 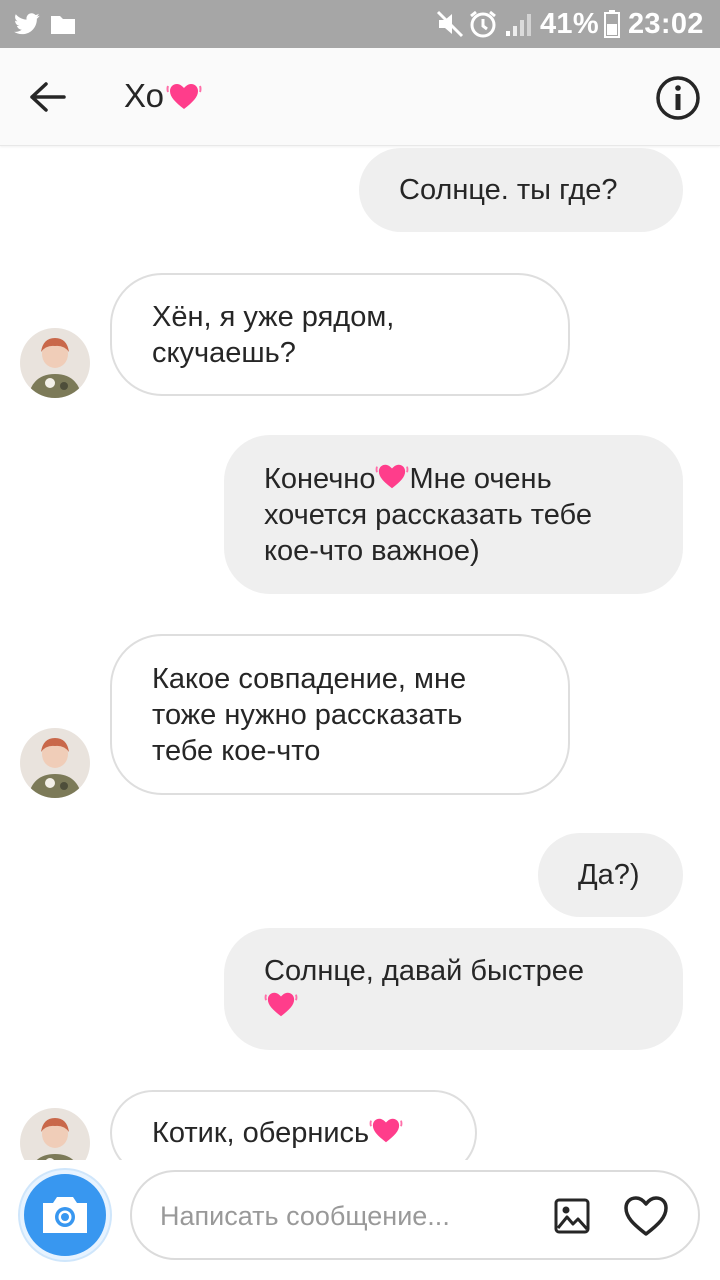 I want to click on gallery-button, so click(x=572, y=1216).